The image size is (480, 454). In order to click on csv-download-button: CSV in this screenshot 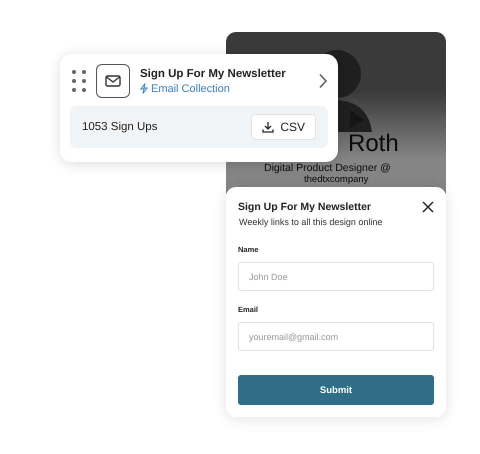, I will do `click(283, 127)`.